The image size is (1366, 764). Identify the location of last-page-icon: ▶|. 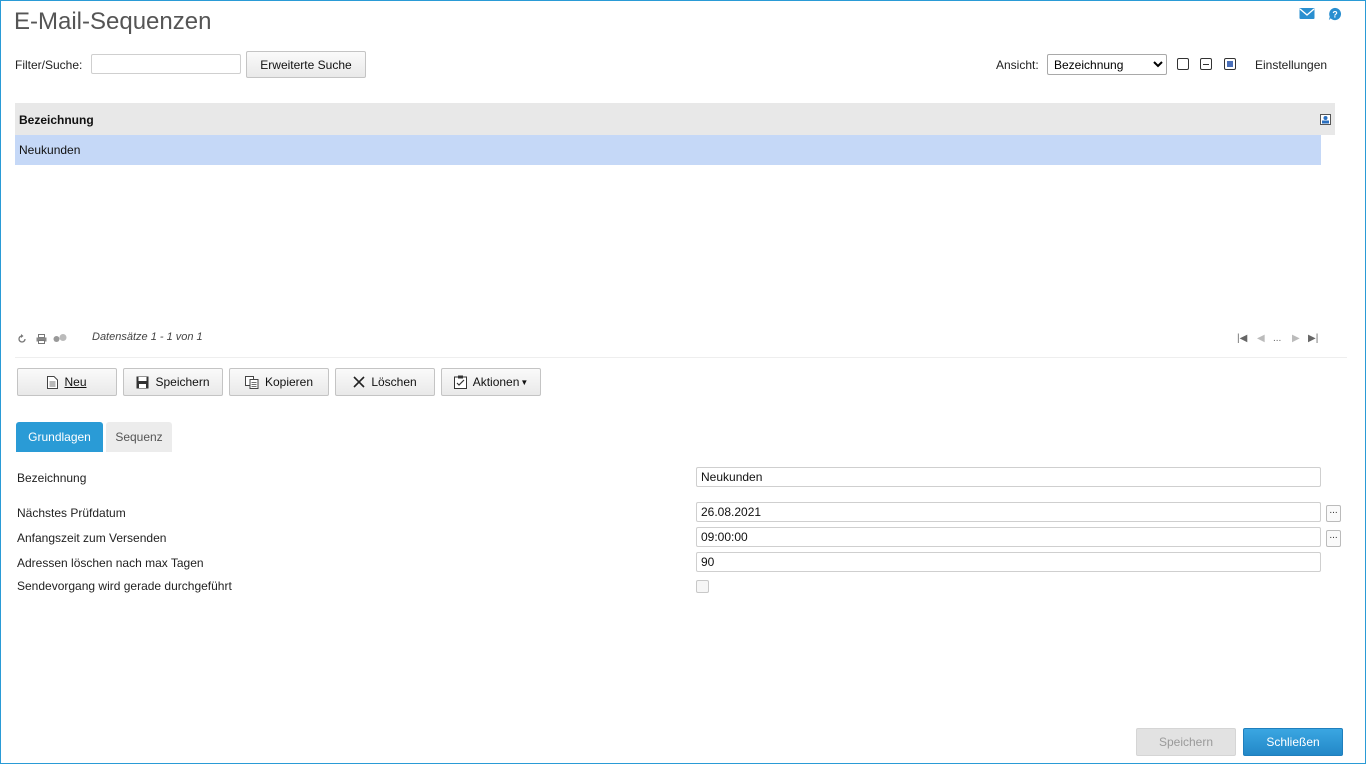
(1313, 338).